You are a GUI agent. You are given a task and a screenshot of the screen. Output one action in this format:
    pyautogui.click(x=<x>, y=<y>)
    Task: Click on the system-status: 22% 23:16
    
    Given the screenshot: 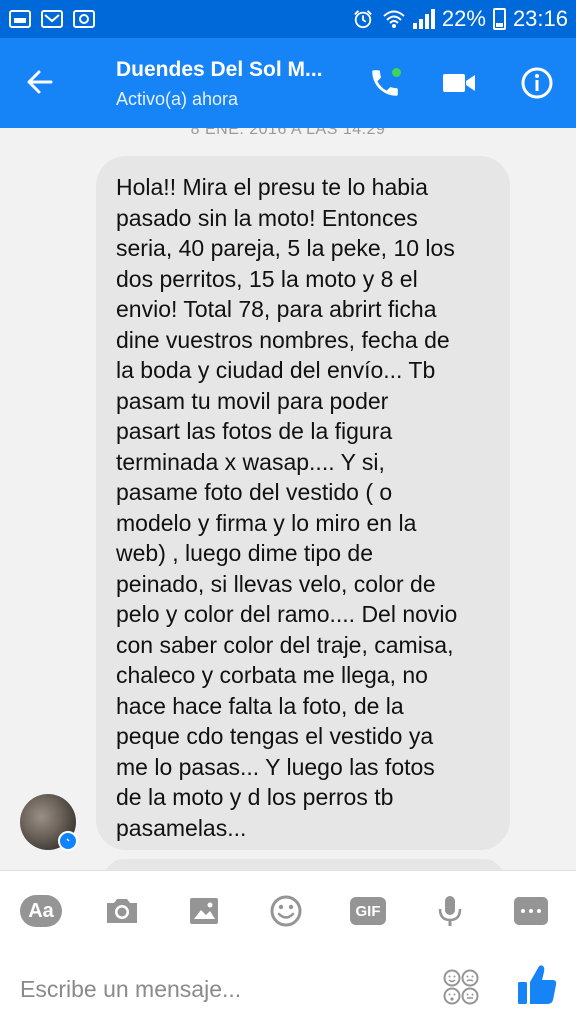 What is the action you would take?
    pyautogui.click(x=459, y=19)
    